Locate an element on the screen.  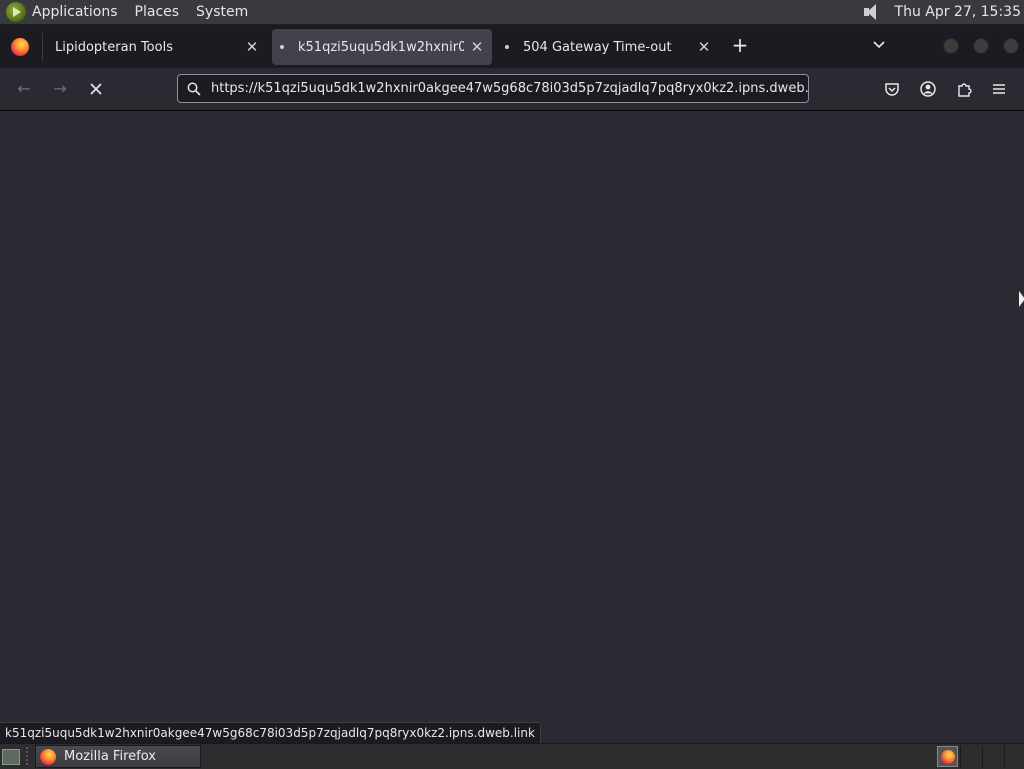
maximize-window-button is located at coordinates (981, 46).